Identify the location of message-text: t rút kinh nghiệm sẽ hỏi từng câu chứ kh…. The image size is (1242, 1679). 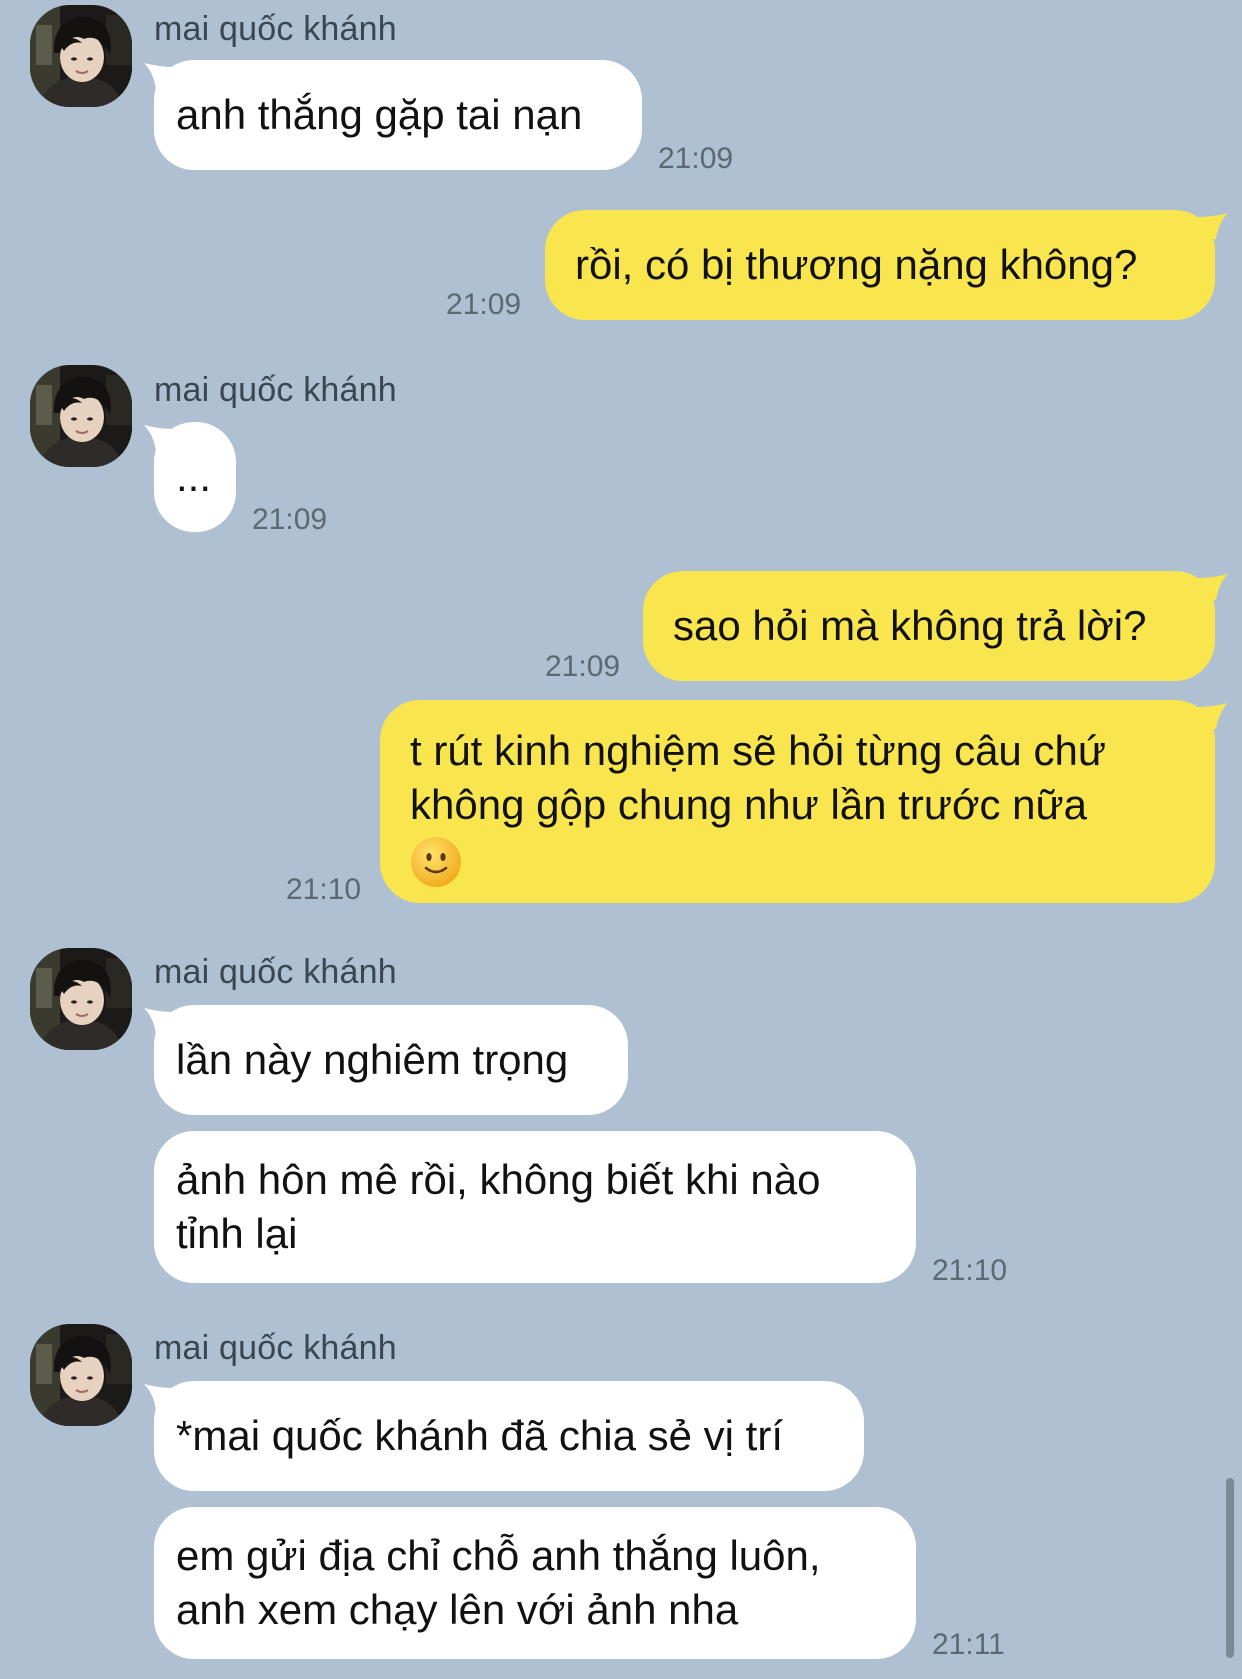
(802, 808).